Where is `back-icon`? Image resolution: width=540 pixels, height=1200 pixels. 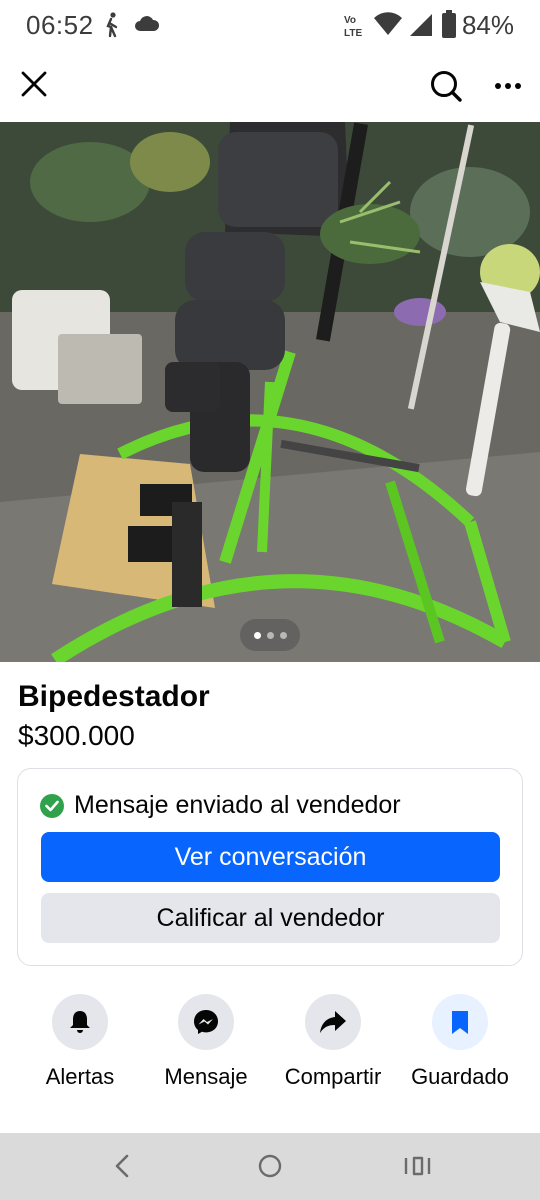 back-icon is located at coordinates (122, 1166).